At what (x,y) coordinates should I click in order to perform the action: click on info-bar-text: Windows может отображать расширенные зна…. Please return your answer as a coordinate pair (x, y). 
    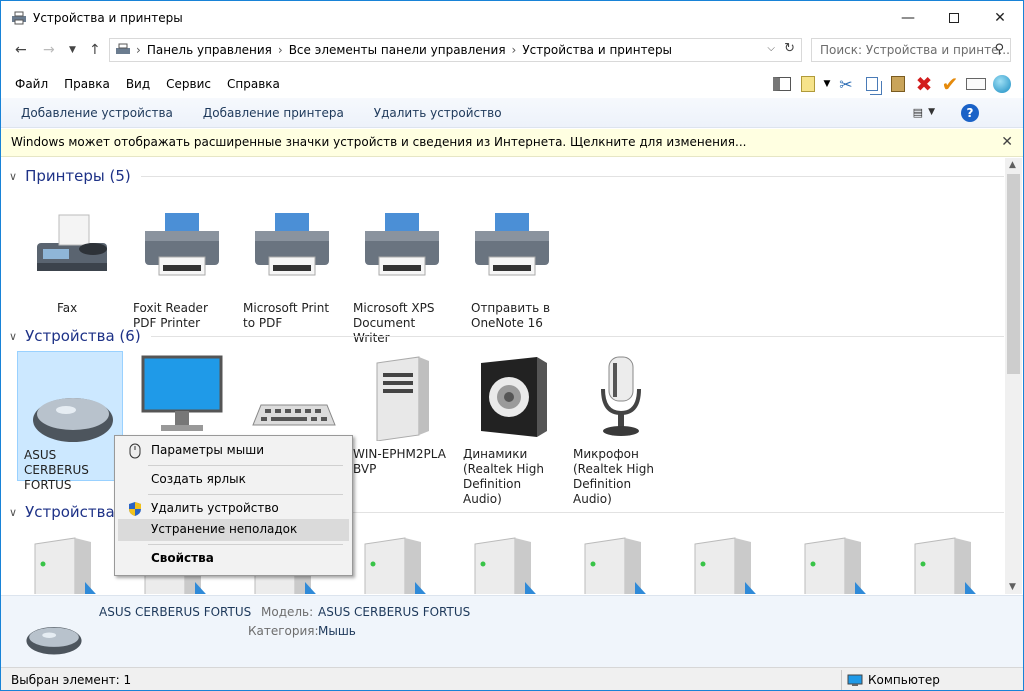
    Looking at the image, I should click on (379, 142).